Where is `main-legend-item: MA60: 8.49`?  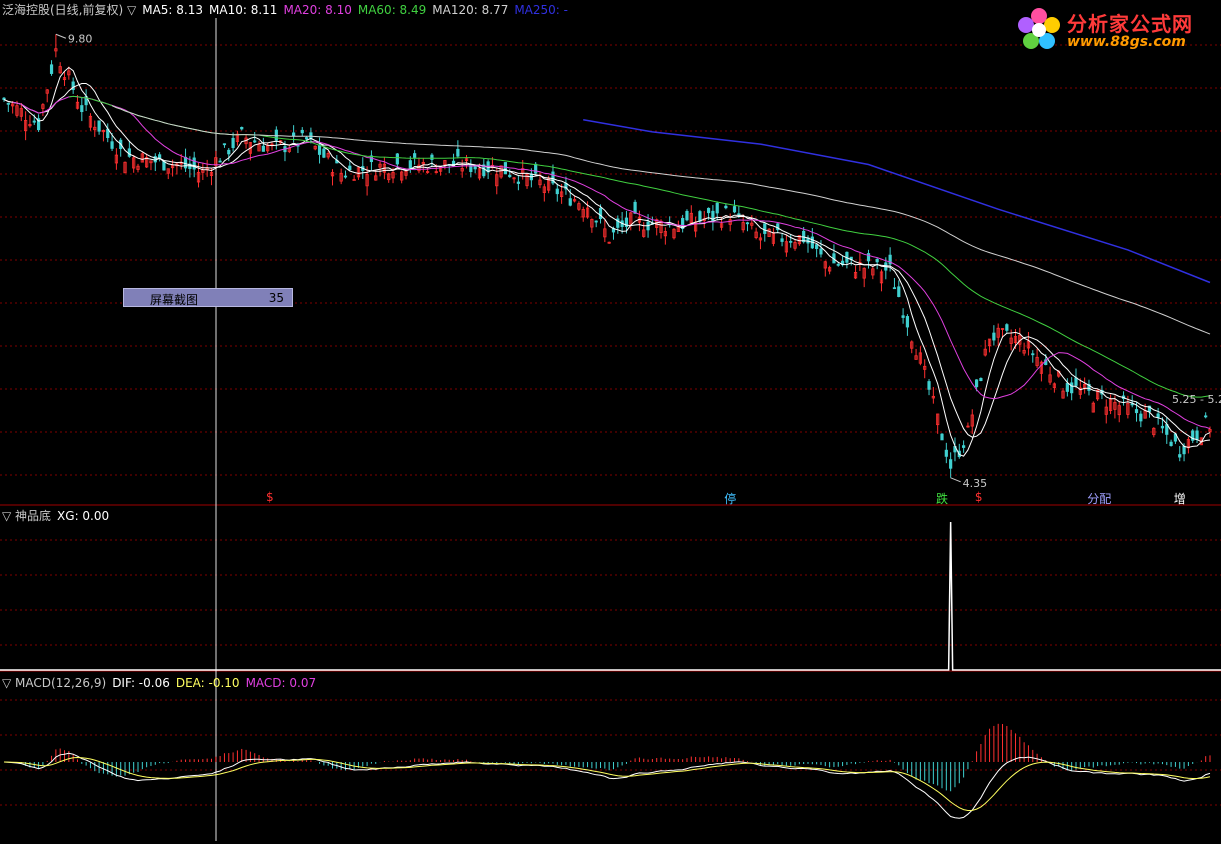 main-legend-item: MA60: 8.49 is located at coordinates (392, 10).